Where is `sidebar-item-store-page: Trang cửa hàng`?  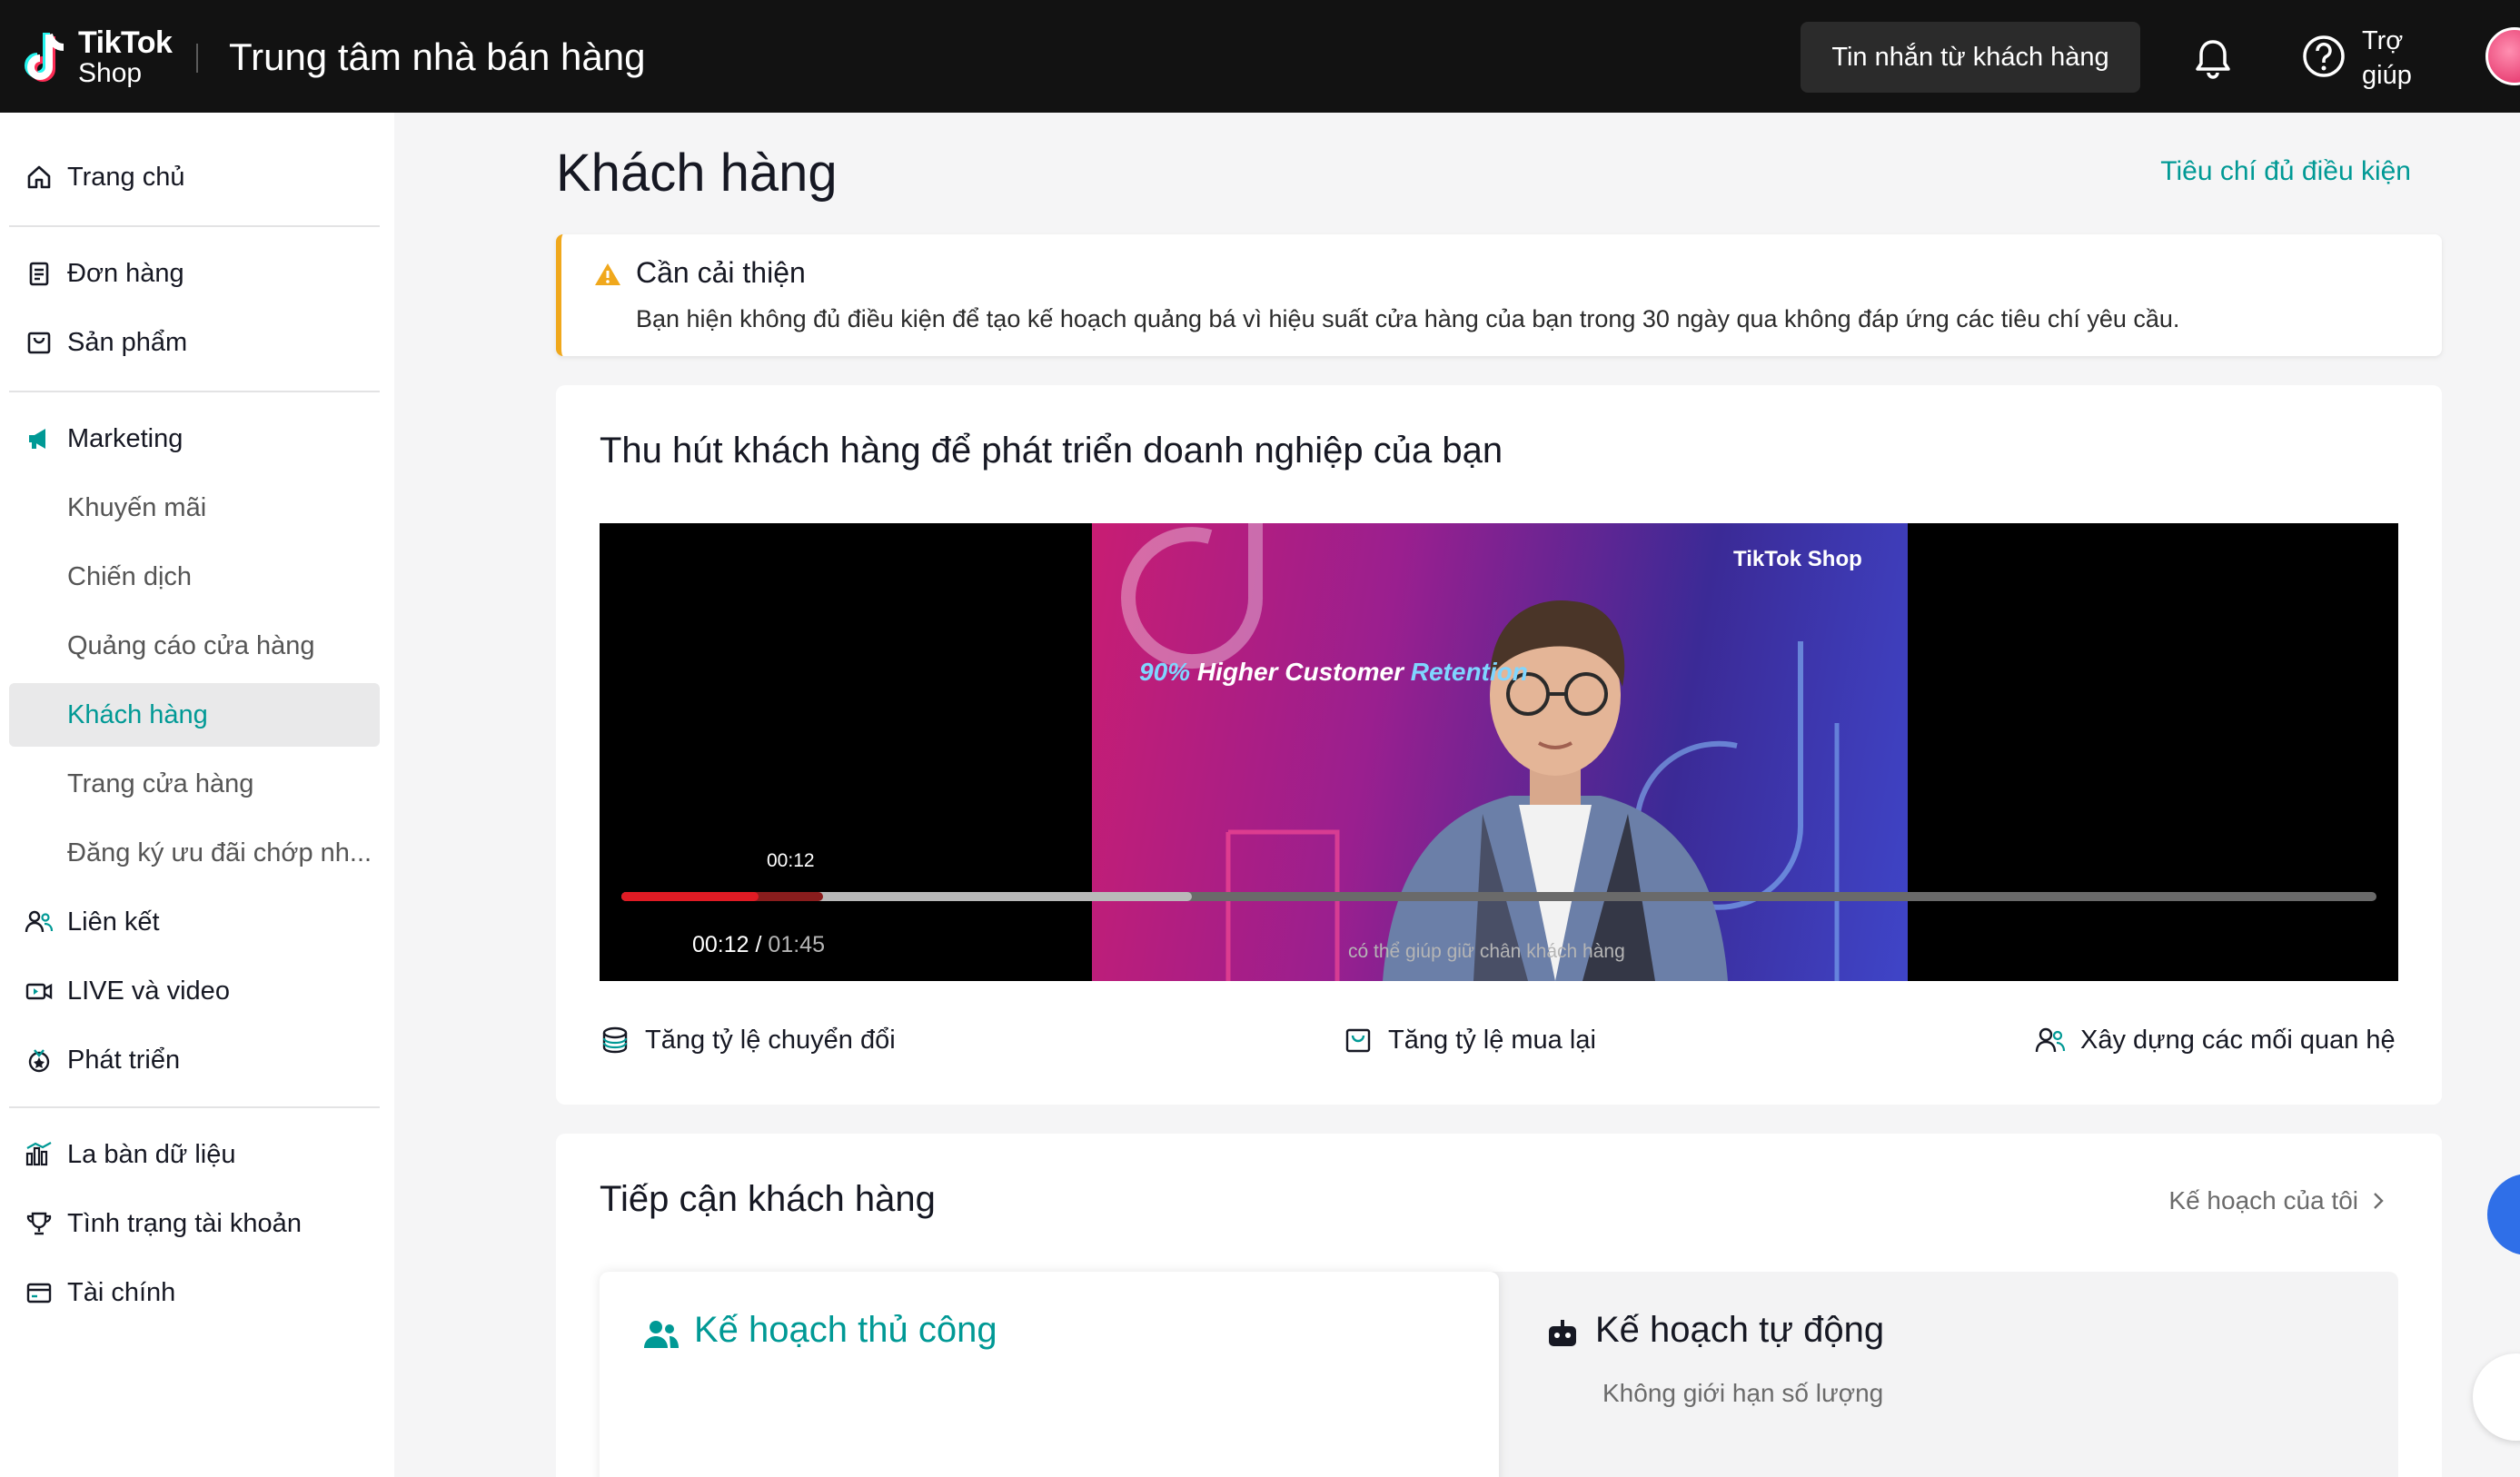
sidebar-item-store-page: Trang cửa hàng is located at coordinates (194, 784).